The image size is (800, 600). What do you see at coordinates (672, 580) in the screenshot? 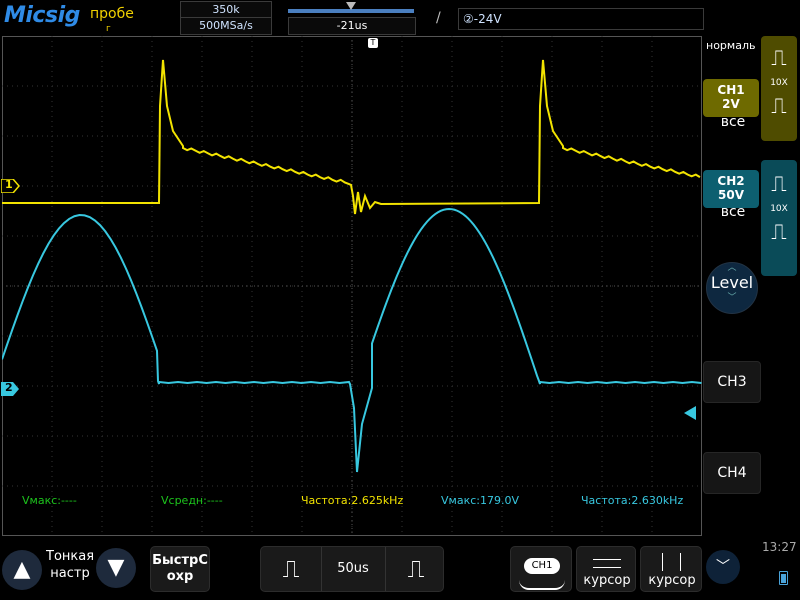
I see `cursor-vertical-label: курсор` at bounding box center [672, 580].